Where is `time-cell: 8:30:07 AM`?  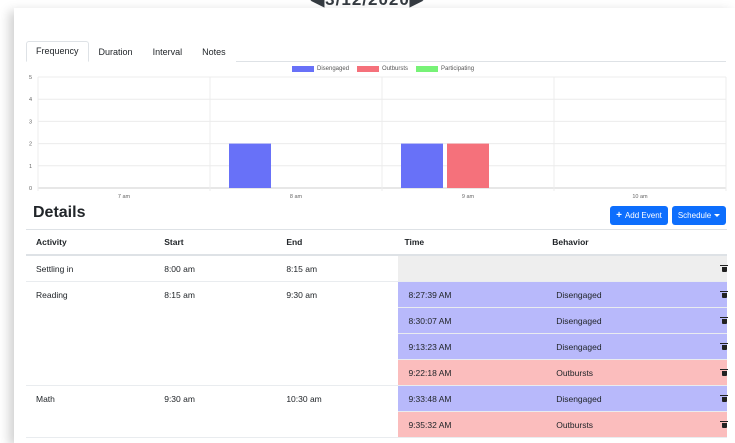 time-cell: 8:30:07 AM is located at coordinates (472, 320).